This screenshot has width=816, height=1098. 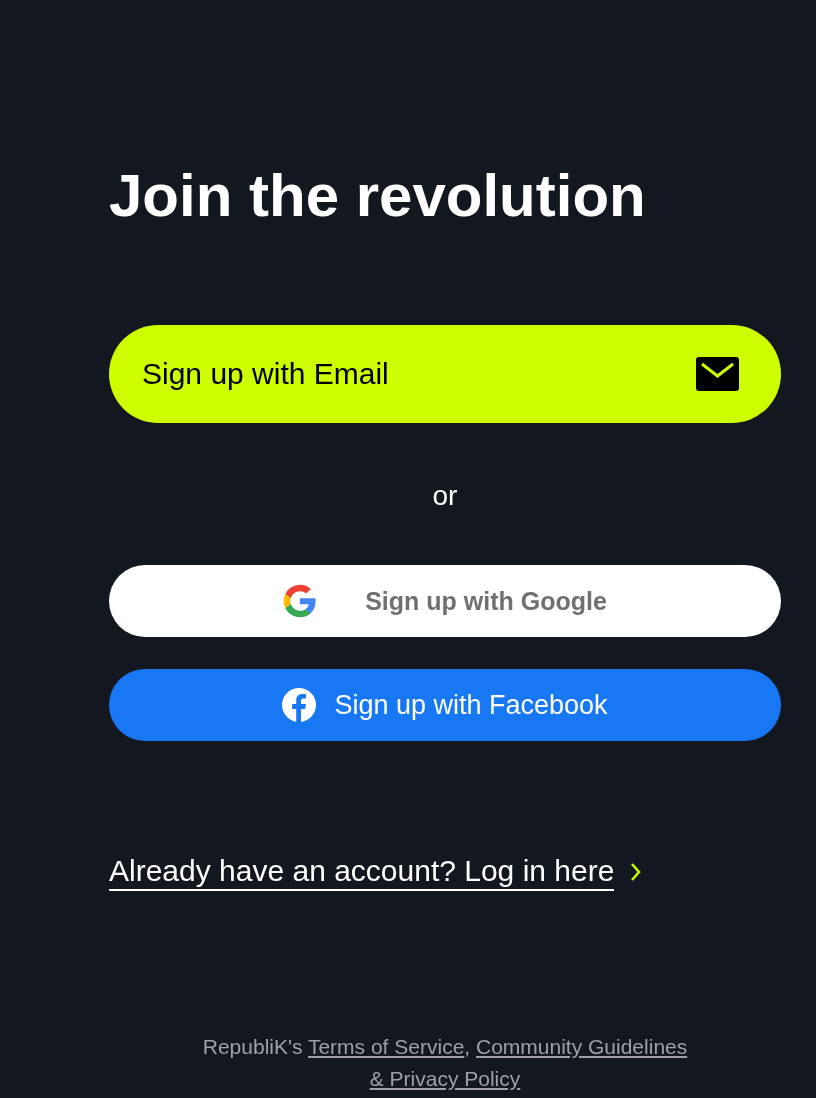 What do you see at coordinates (299, 705) in the screenshot?
I see `facebook-icon` at bounding box center [299, 705].